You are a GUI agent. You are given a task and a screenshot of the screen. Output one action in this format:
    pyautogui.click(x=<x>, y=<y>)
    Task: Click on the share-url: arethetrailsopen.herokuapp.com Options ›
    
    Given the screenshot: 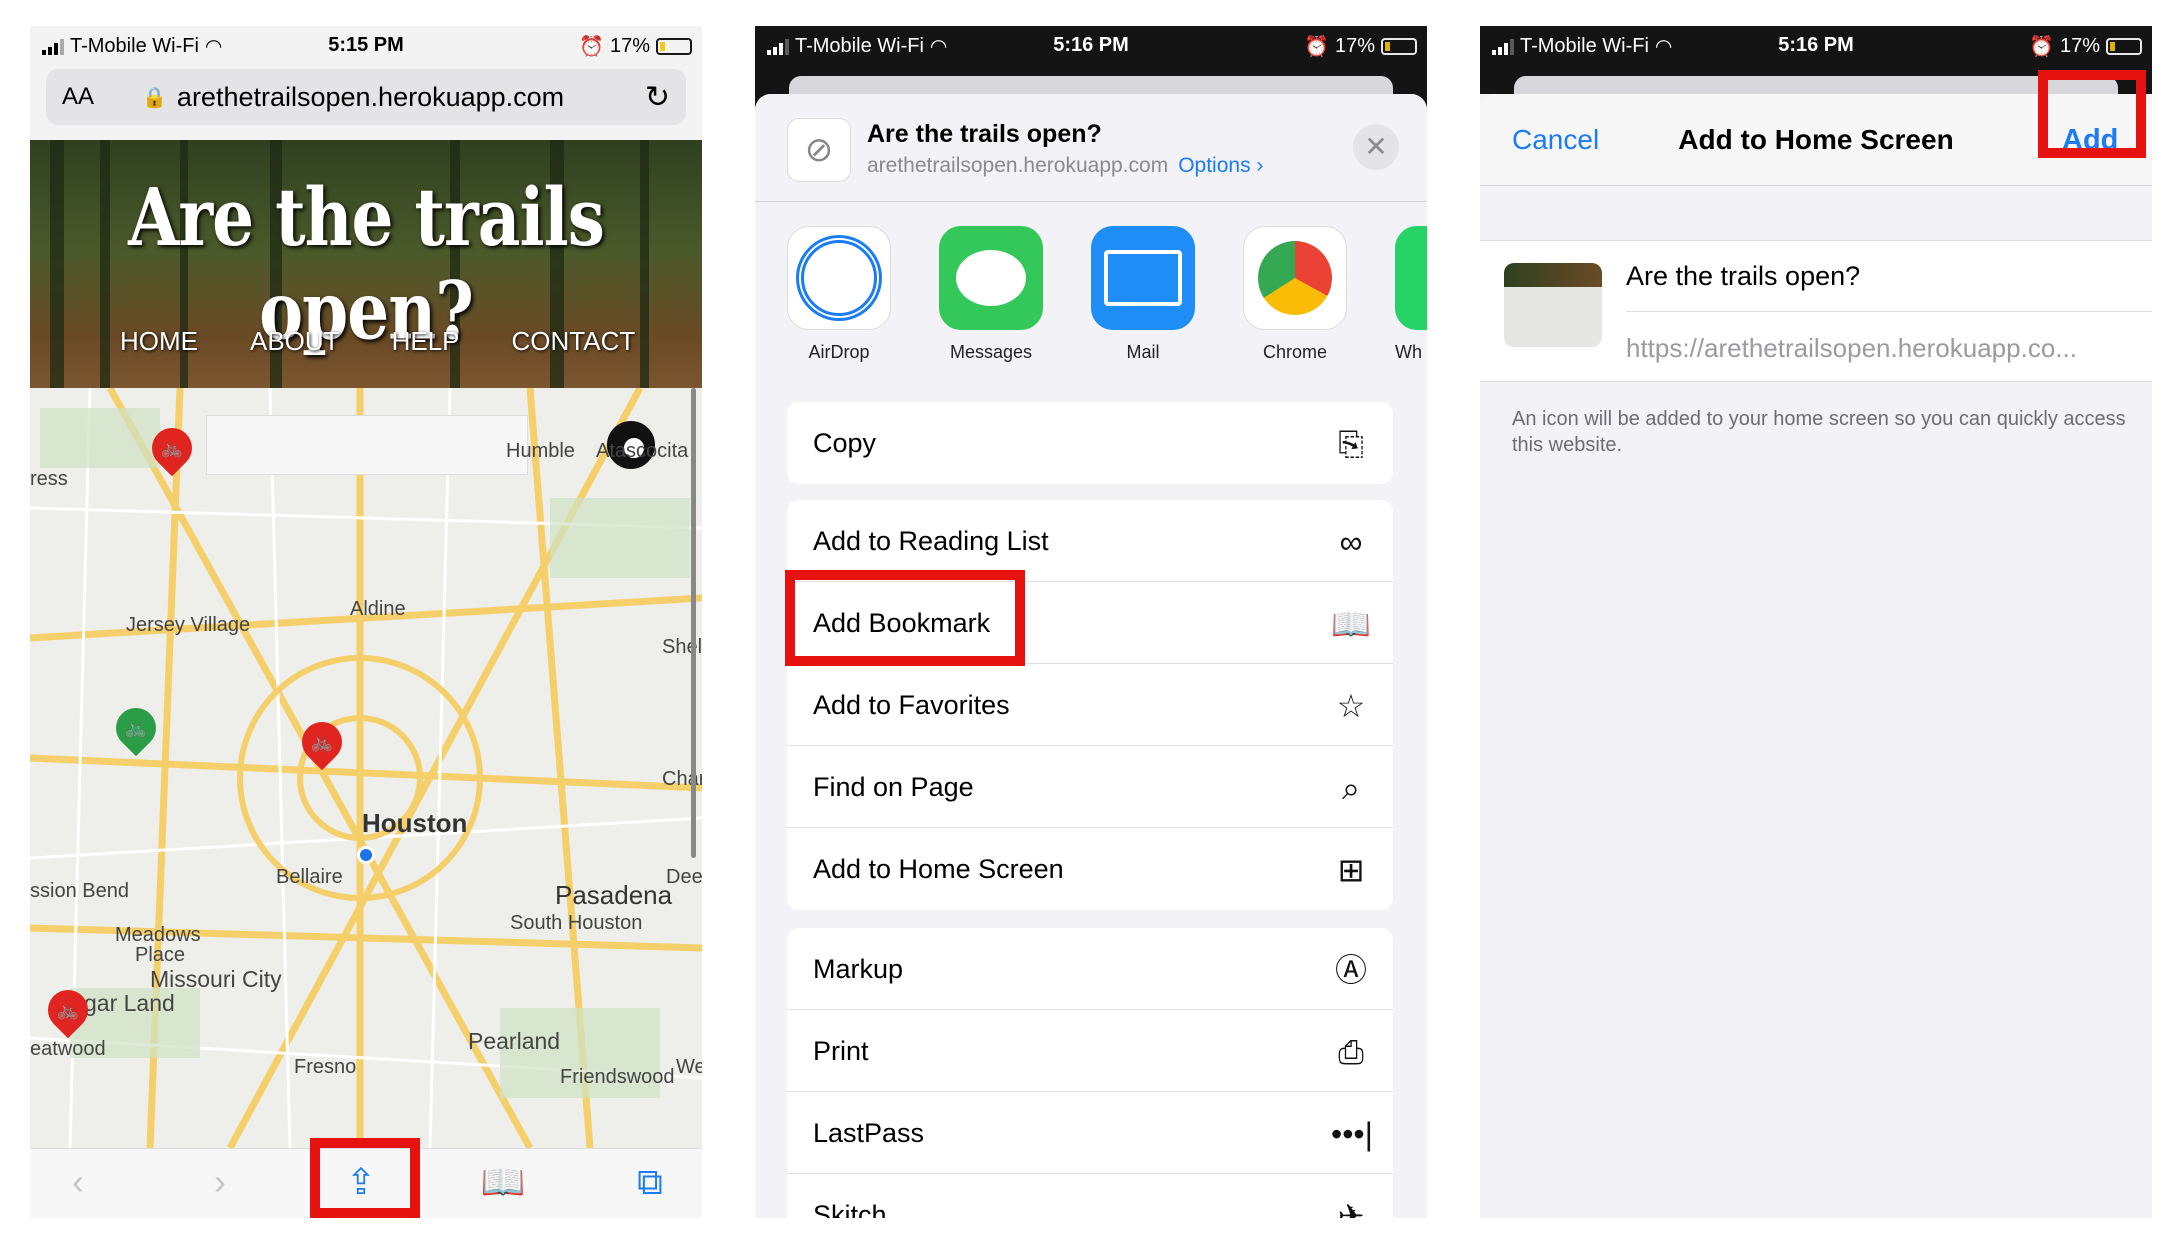 What is the action you would take?
    pyautogui.click(x=1065, y=166)
    